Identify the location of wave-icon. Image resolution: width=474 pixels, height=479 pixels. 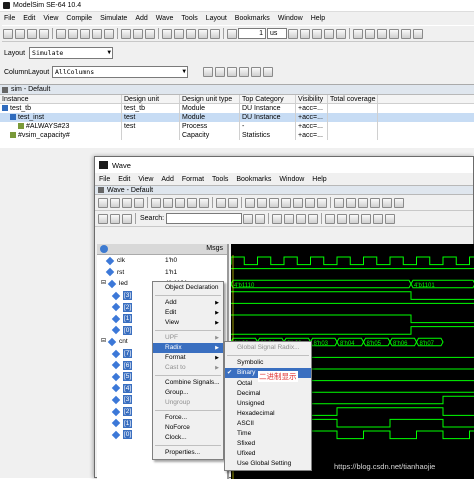
(370, 33).